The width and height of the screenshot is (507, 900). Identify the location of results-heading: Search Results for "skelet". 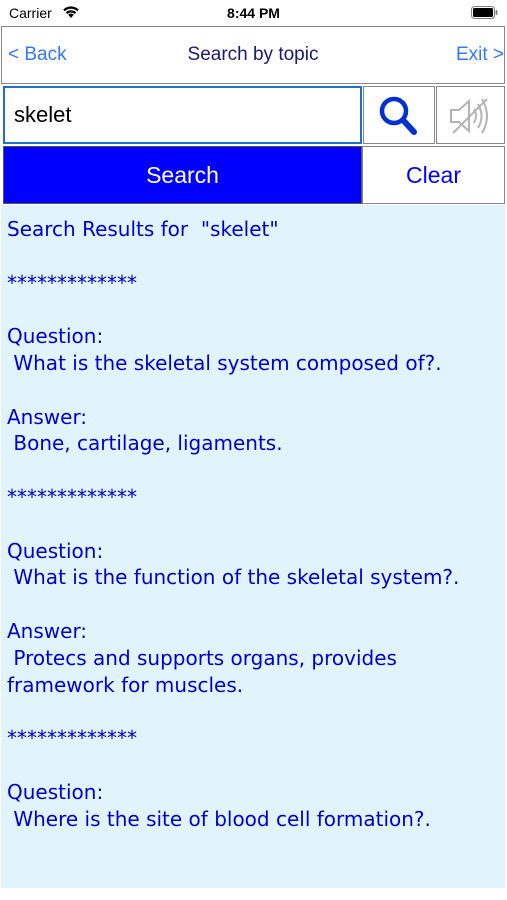
(143, 229).